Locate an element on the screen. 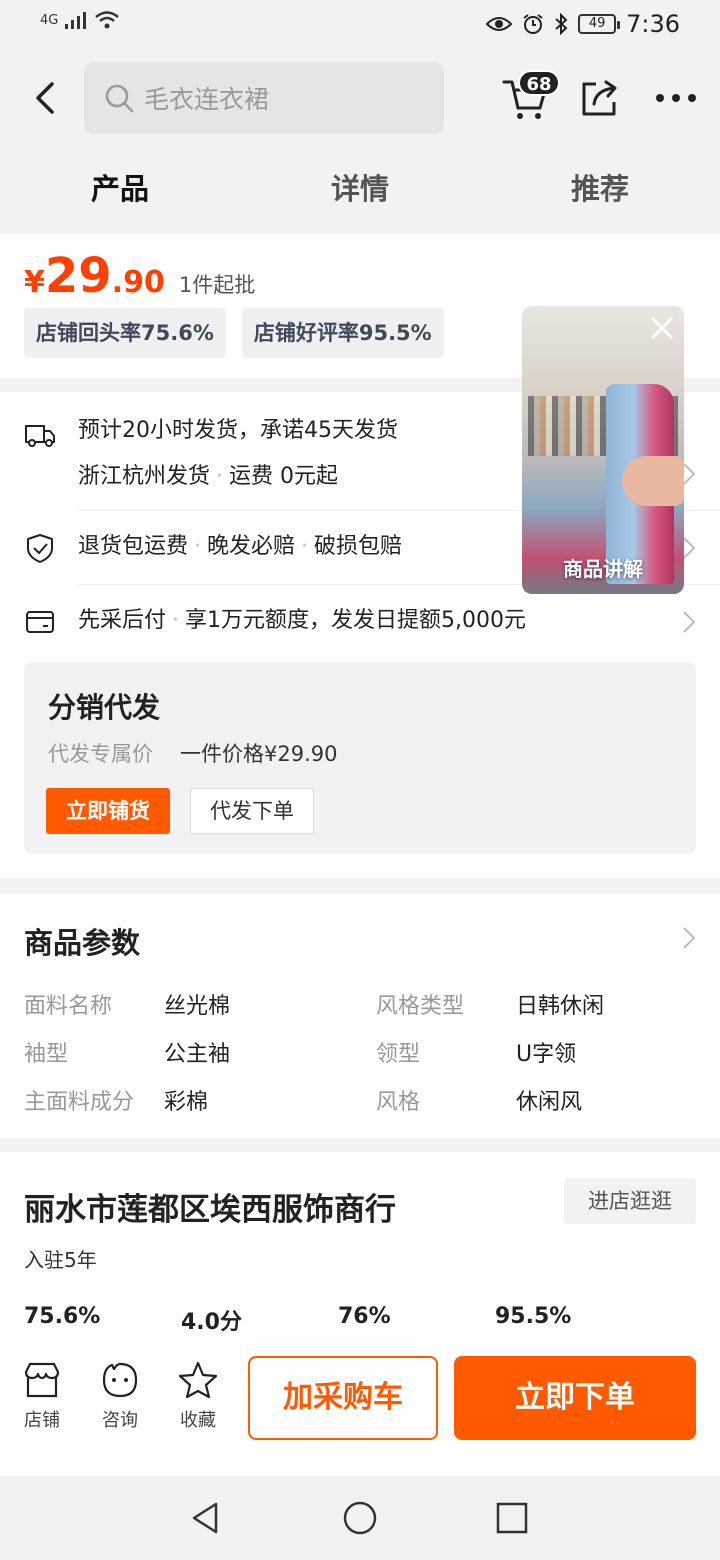  search-input: 毛衣连衣裙 is located at coordinates (264, 98).